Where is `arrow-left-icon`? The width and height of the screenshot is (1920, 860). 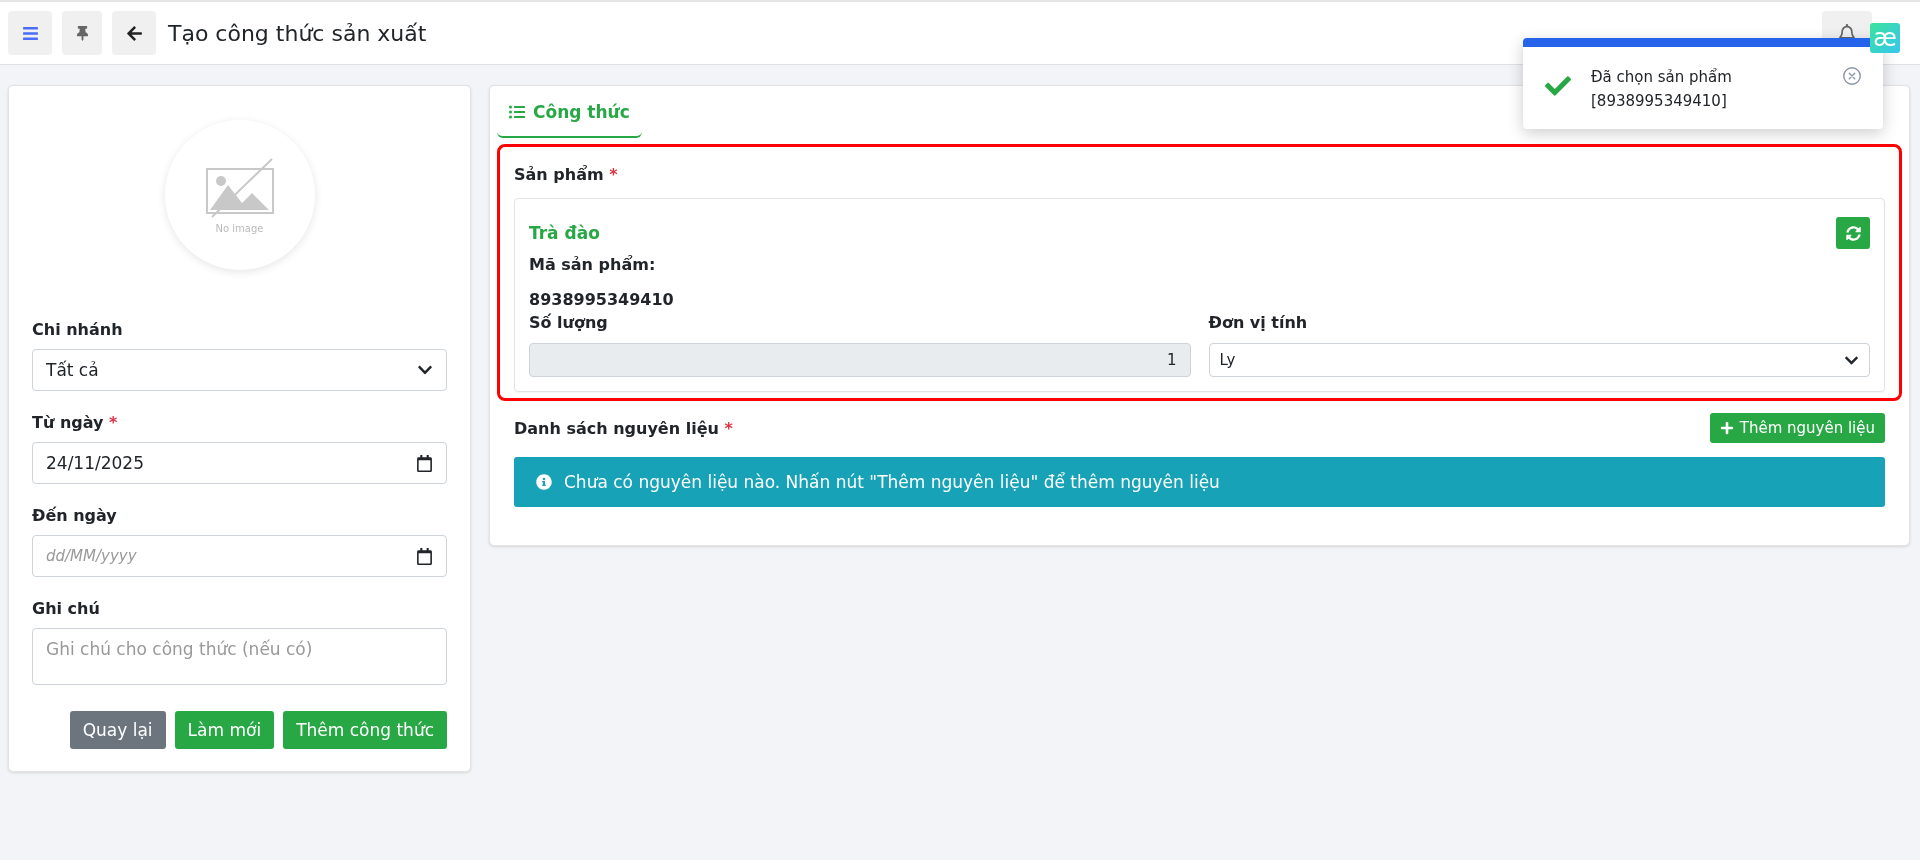
arrow-left-icon is located at coordinates (134, 33).